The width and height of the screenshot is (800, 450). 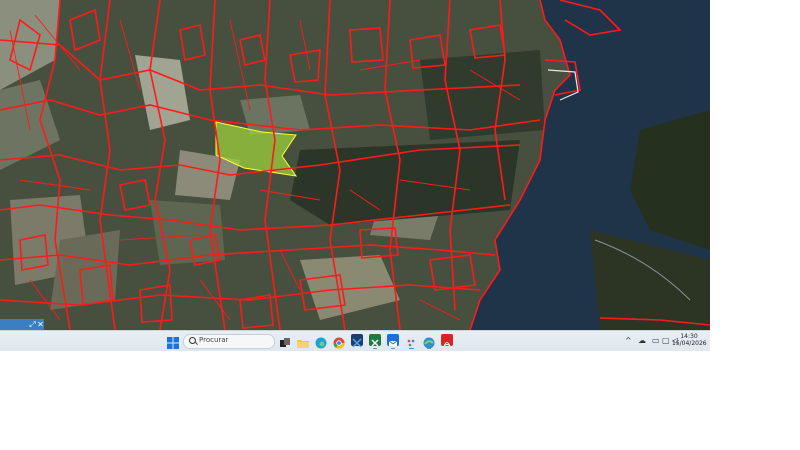 What do you see at coordinates (22, 324) in the screenshot?
I see `map-tool-strip: ⤢ ✕` at bounding box center [22, 324].